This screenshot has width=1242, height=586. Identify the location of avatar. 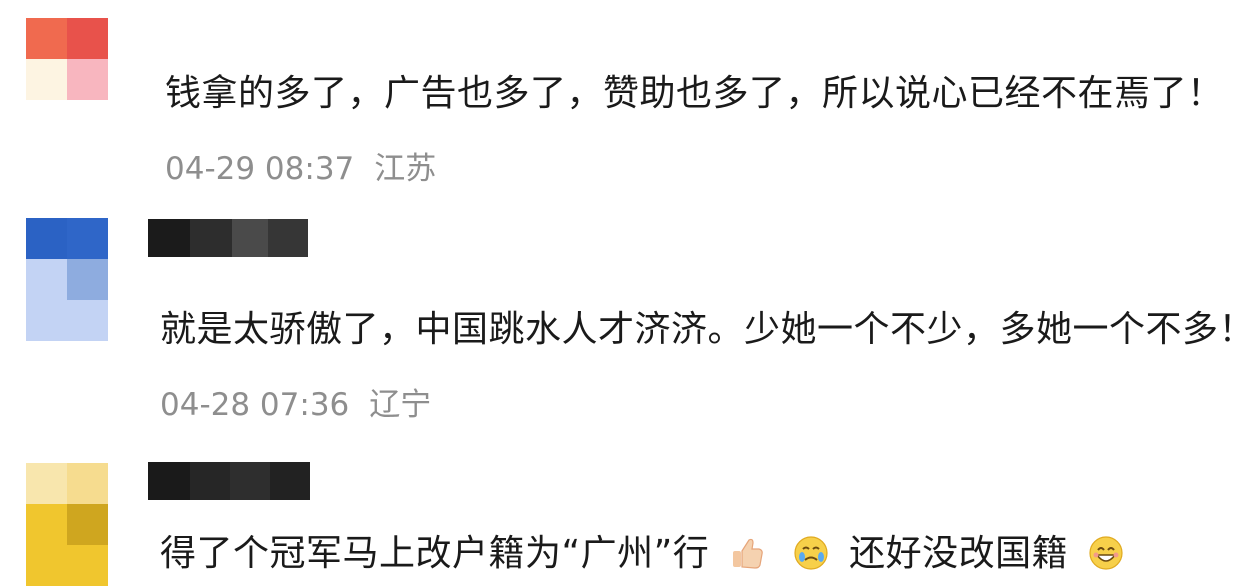
(67, 524).